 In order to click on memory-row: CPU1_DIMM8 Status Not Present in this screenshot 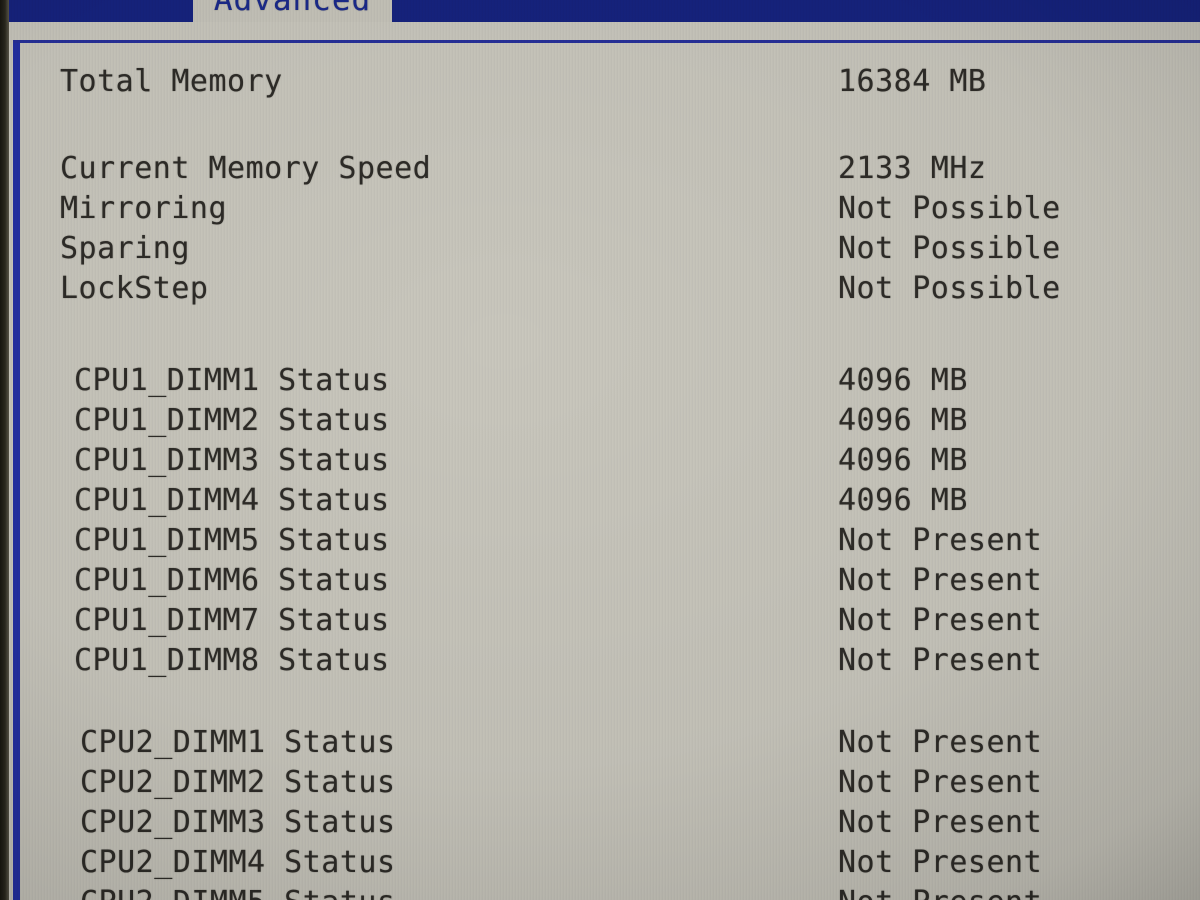, I will do `click(600, 661)`.